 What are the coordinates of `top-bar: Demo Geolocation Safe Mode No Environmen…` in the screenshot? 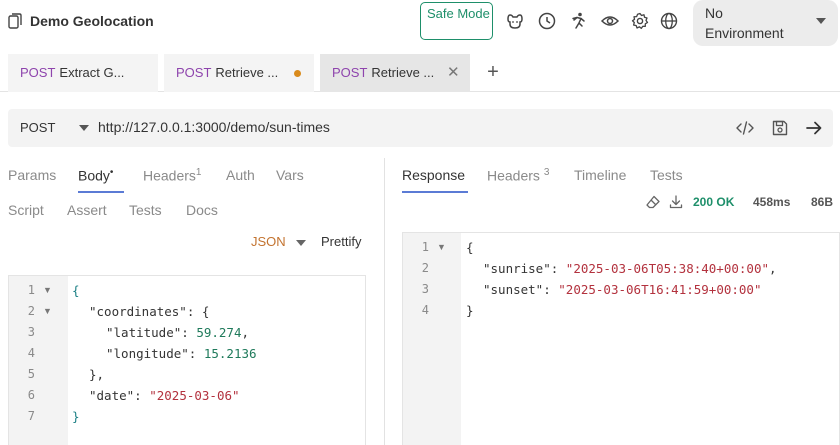 It's located at (420, 23).